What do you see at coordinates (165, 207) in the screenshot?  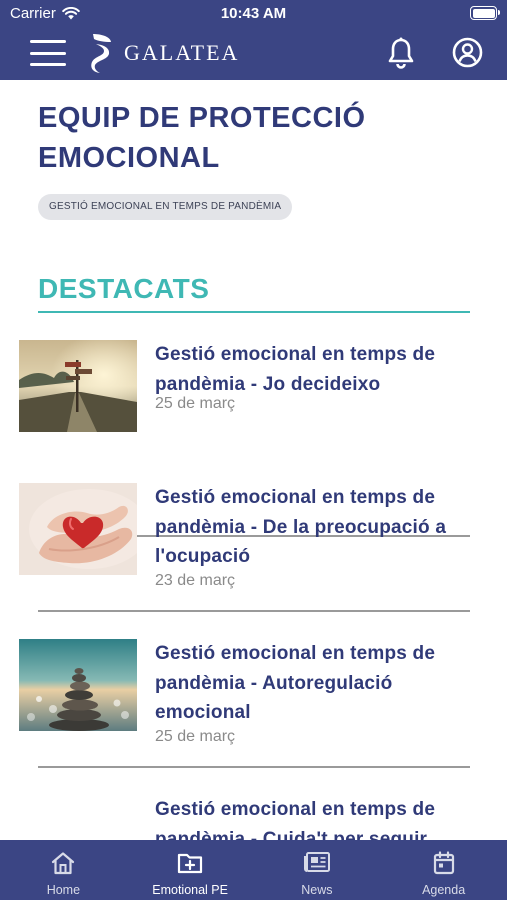 I see `category-chip: GESTIÓ EMOCIONAL EN TEMPS DE PANDÈMIA` at bounding box center [165, 207].